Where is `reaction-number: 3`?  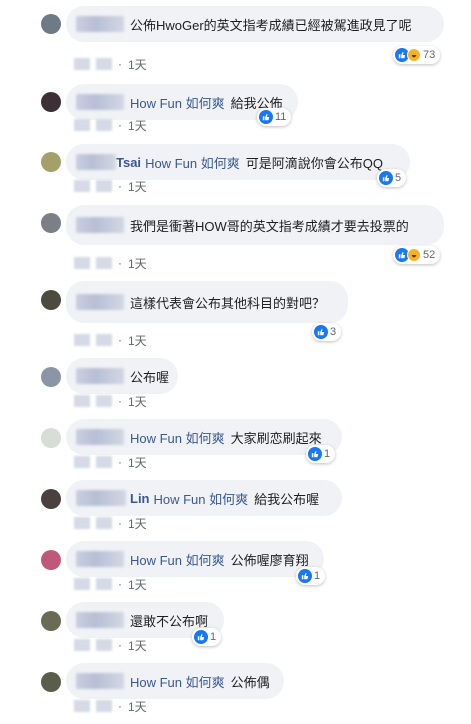 reaction-number: 3 is located at coordinates (333, 332).